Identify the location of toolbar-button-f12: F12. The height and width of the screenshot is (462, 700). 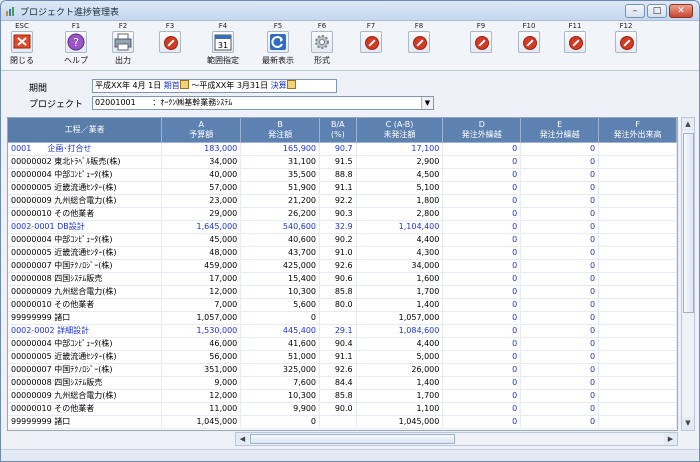
(626, 45).